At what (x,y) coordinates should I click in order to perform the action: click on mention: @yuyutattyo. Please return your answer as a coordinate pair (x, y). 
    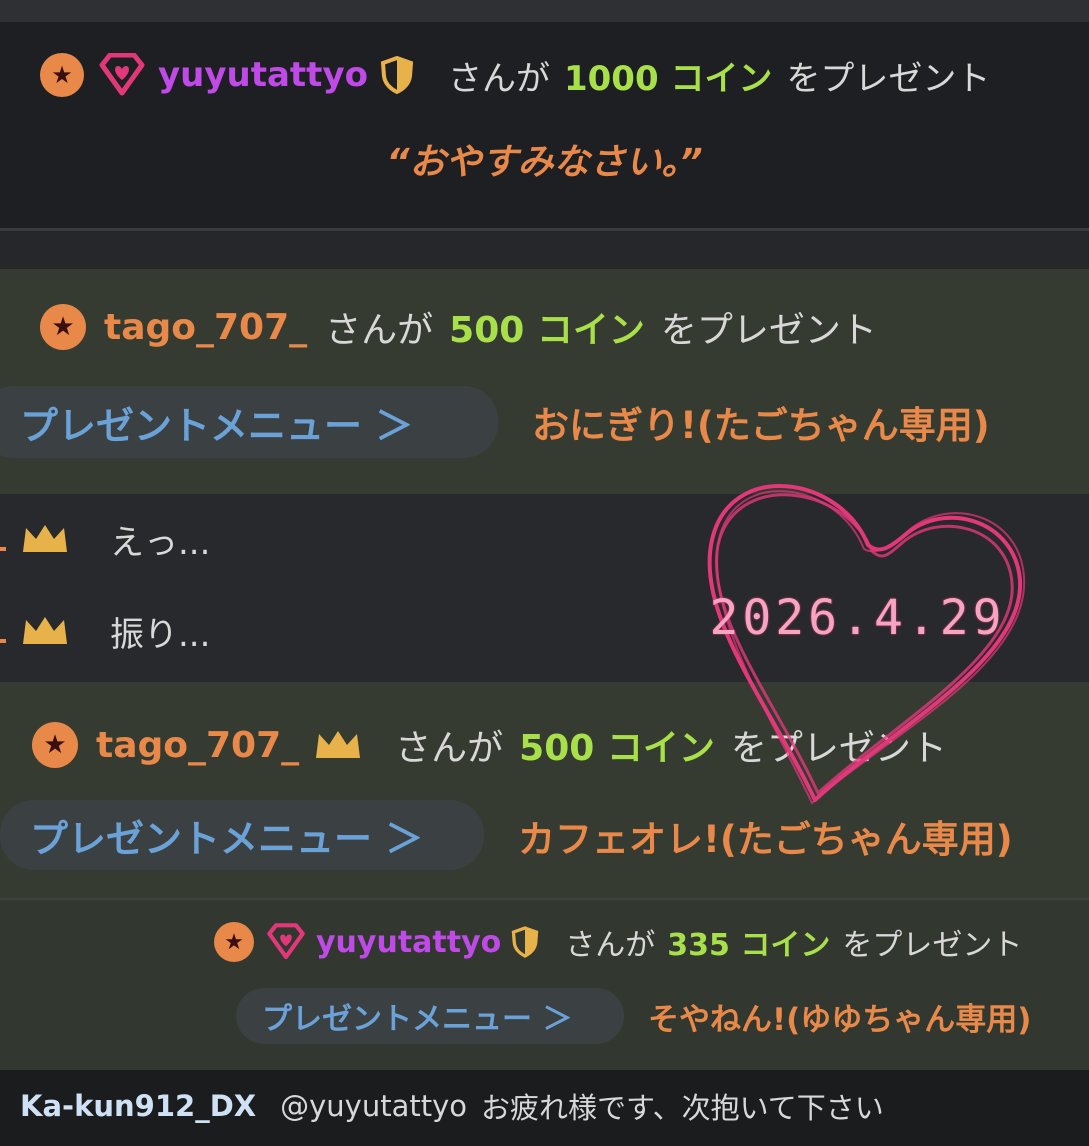
    Looking at the image, I should click on (373, 1106).